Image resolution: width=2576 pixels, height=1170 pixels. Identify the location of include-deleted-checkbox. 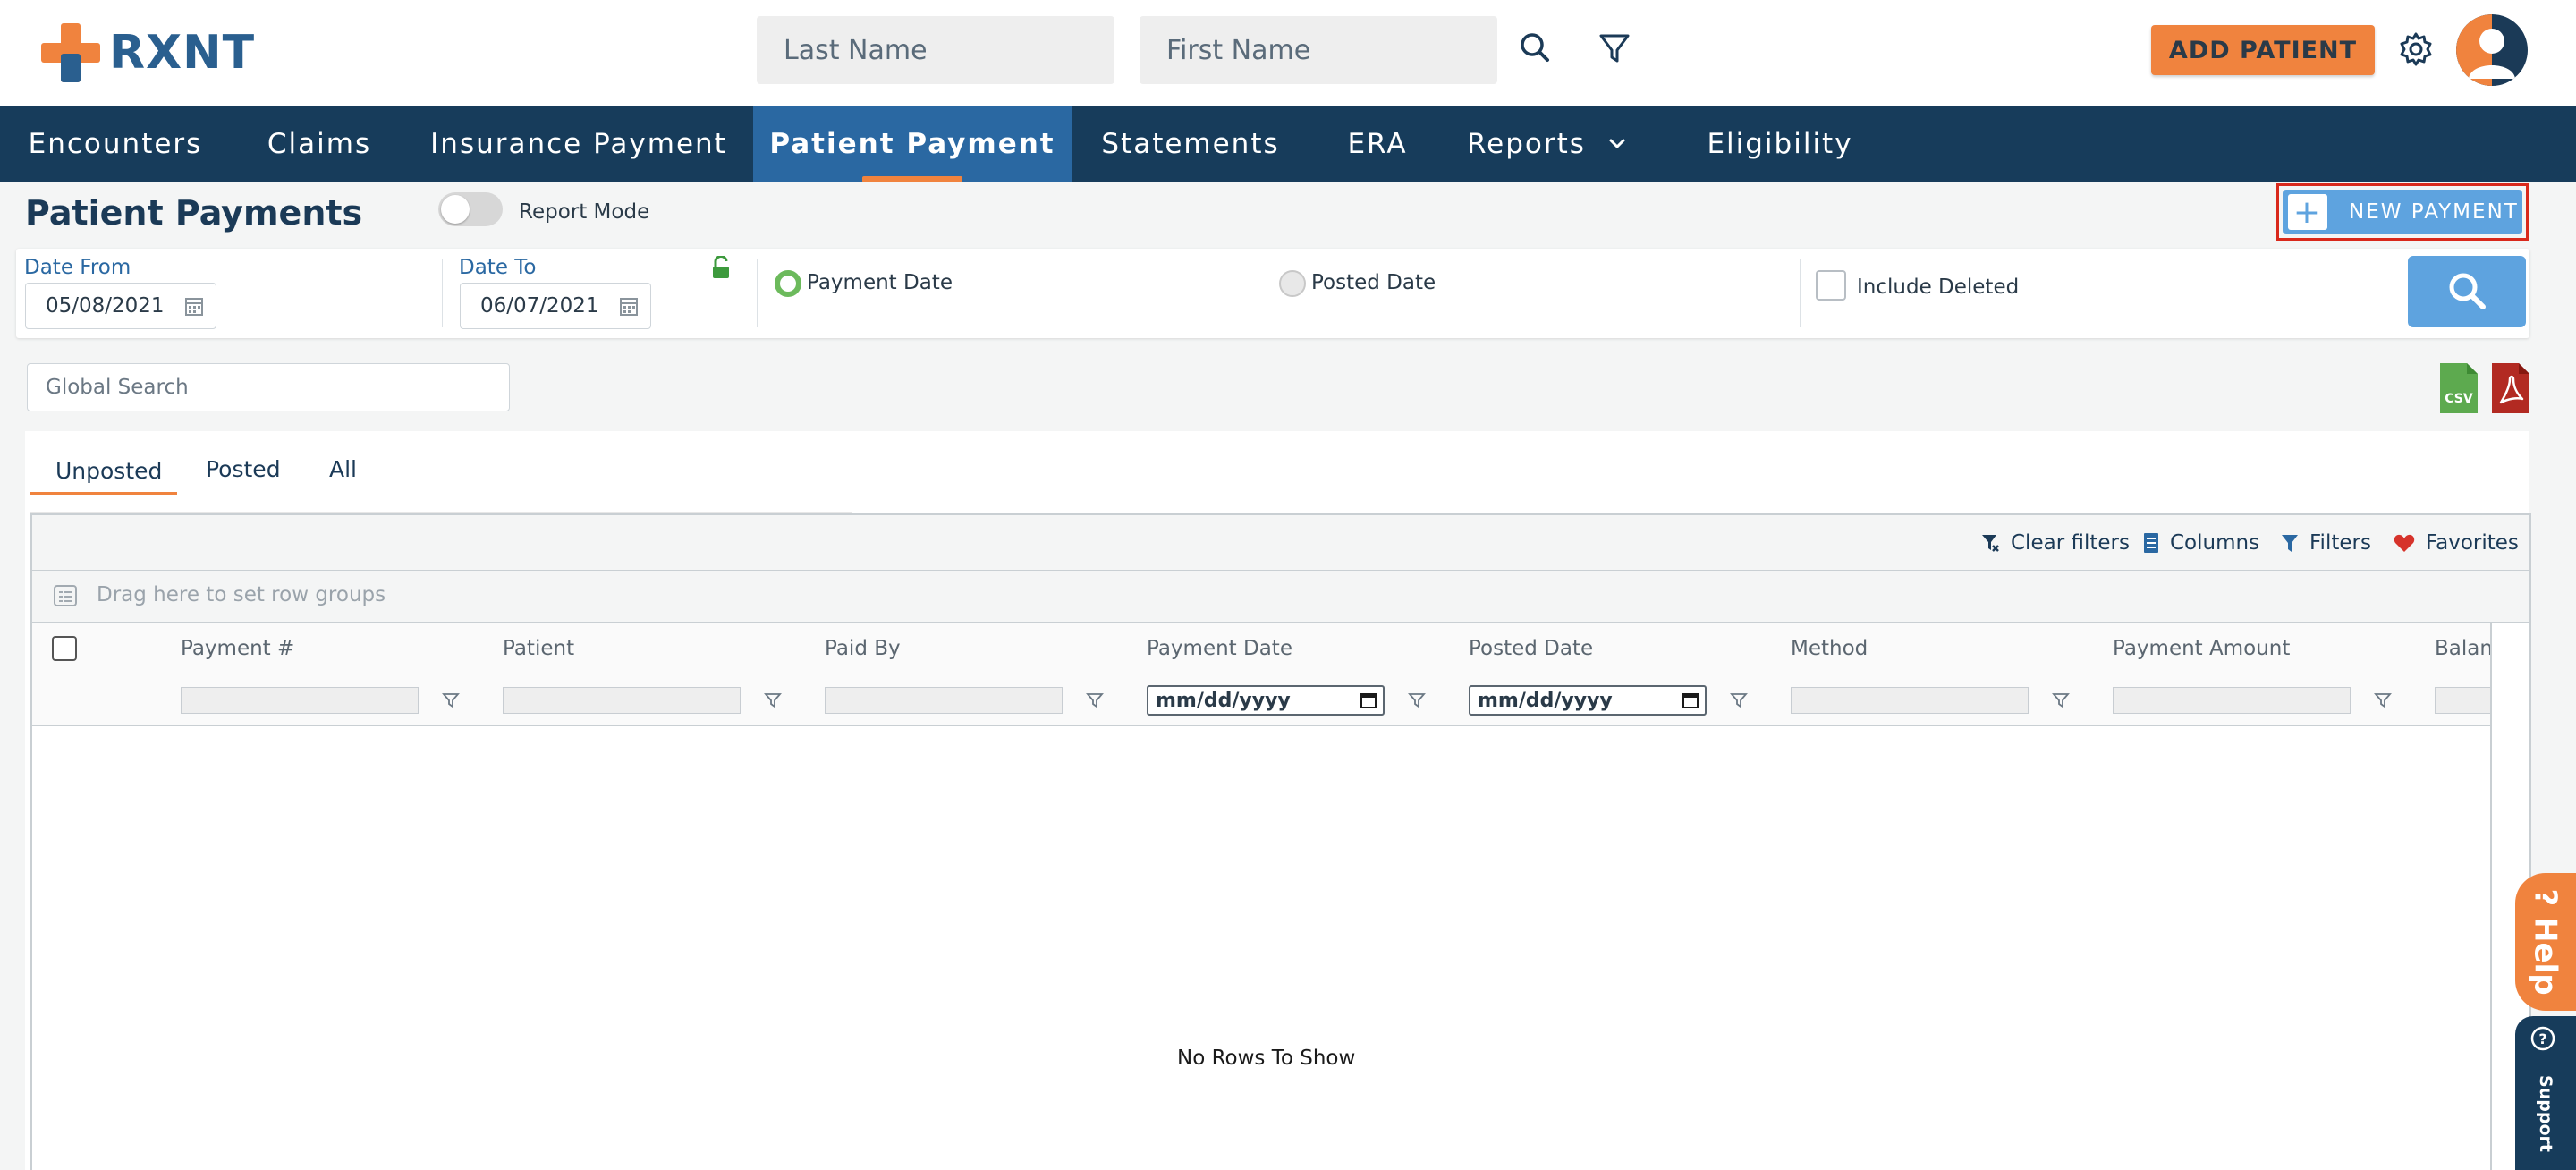
(1831, 285).